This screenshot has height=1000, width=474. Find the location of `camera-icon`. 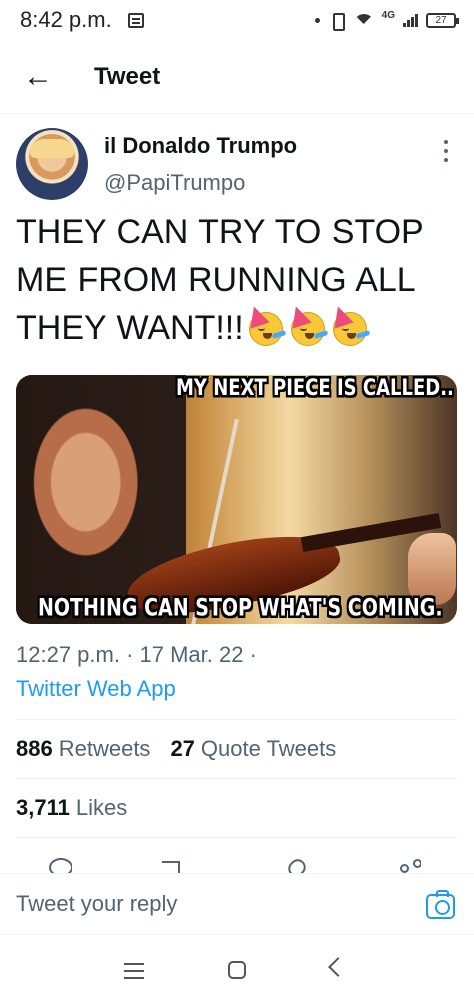

camera-icon is located at coordinates (440, 904).